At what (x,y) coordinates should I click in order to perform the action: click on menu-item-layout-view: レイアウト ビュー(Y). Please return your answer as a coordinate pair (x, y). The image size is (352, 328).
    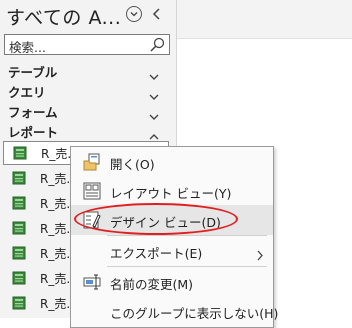
    Looking at the image, I should click on (172, 191).